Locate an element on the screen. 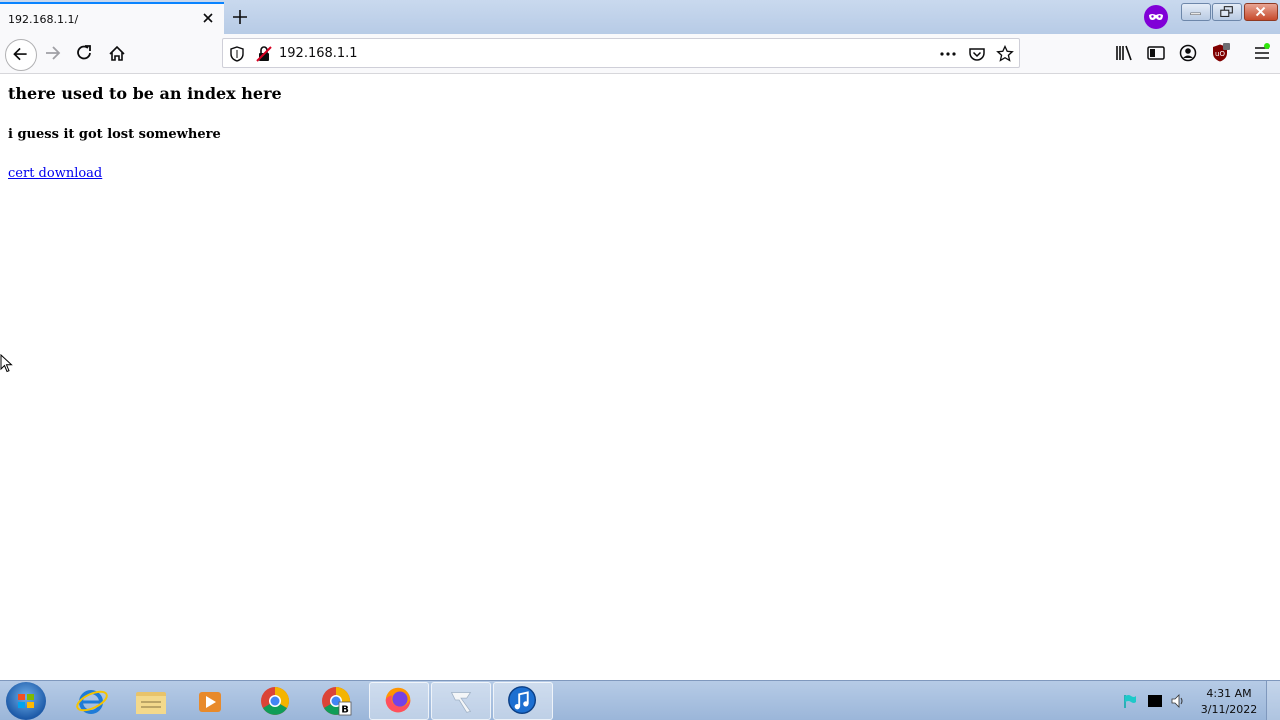 Image resolution: width=1280 pixels, height=720 pixels. close-tab-icon is located at coordinates (208, 18).